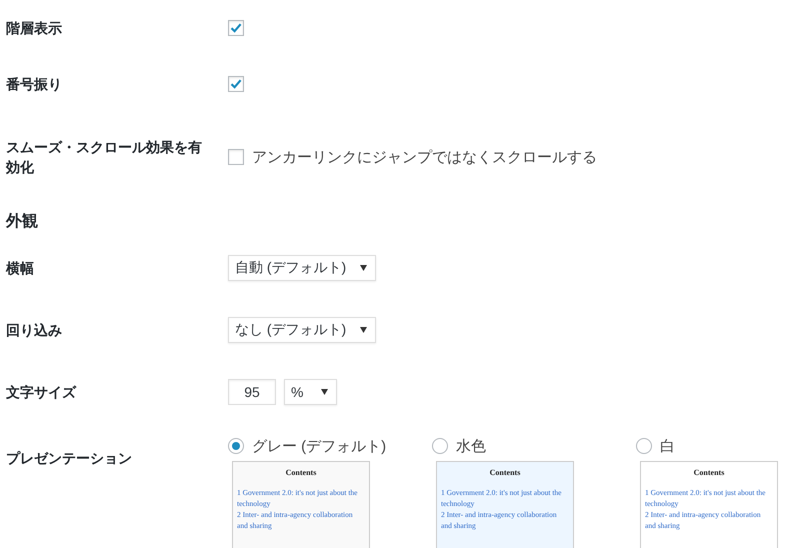  Describe the element at coordinates (424, 157) in the screenshot. I see `checkbox-label: アンカーリンクにジャンプではなくスクロールする` at that location.